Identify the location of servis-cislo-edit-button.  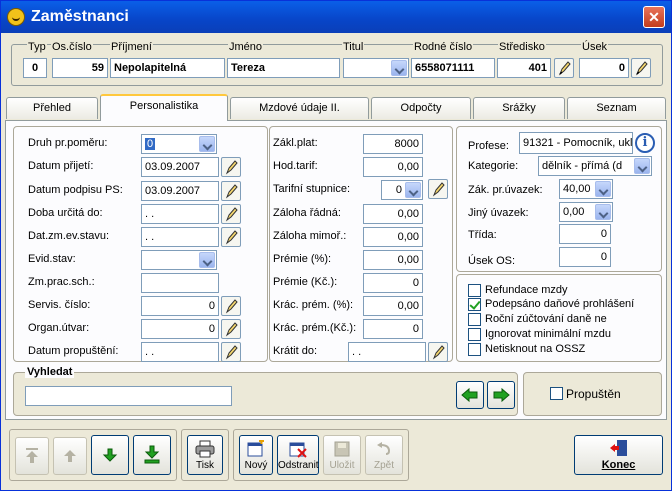
(231, 306).